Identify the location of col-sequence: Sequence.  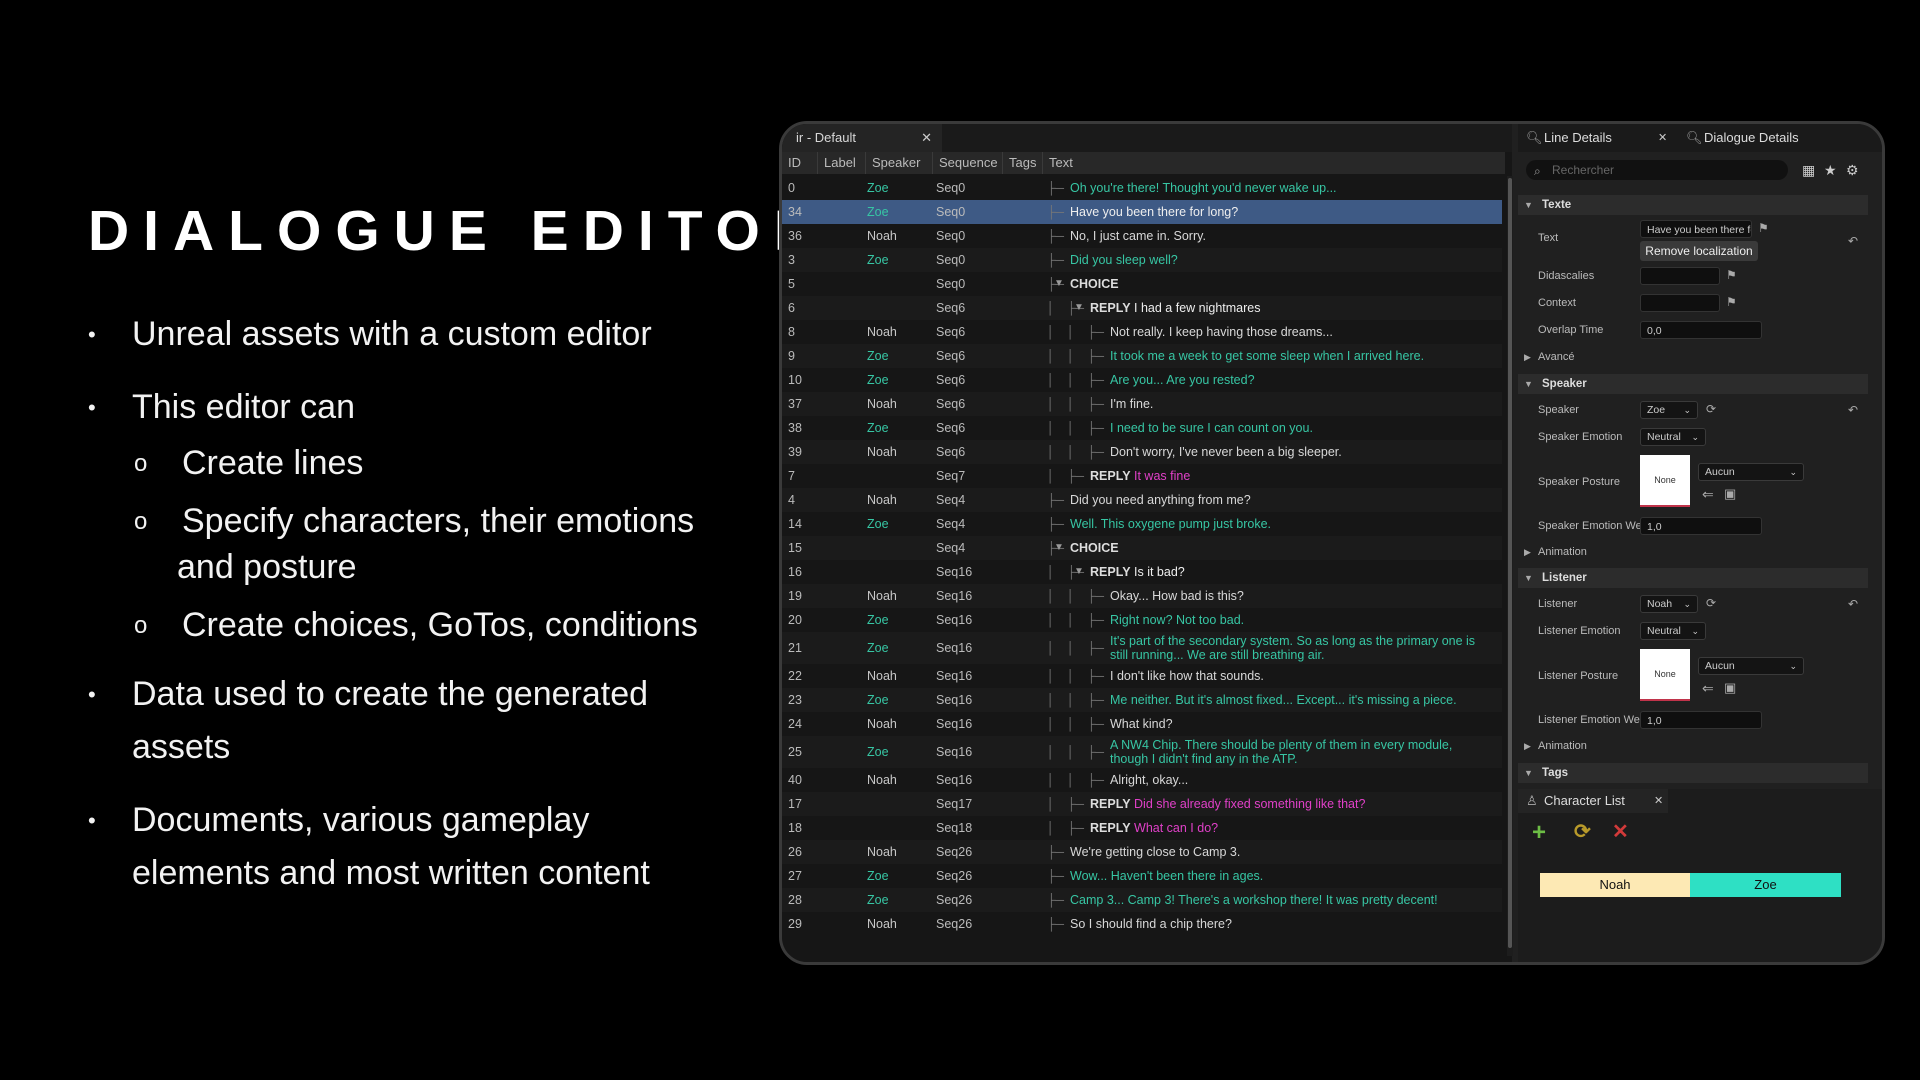
(968, 163).